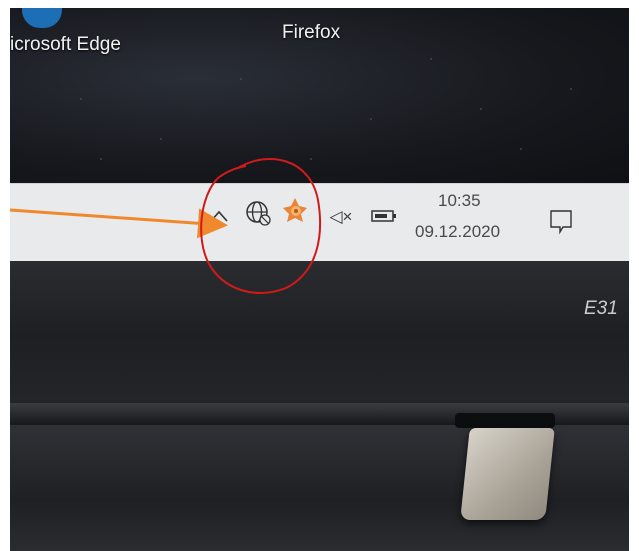  What do you see at coordinates (118, 223) in the screenshot?
I see `annotation-arrow` at bounding box center [118, 223].